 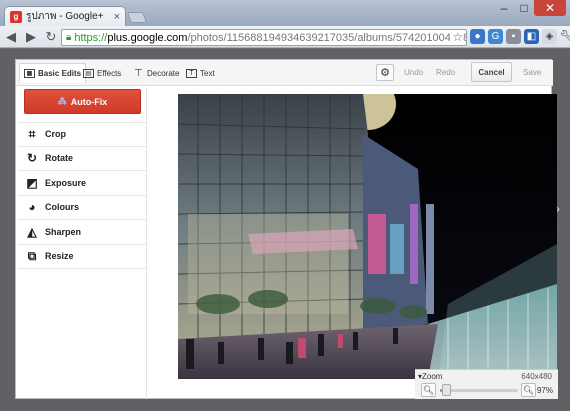 What do you see at coordinates (55, 134) in the screenshot?
I see `tool-label: Crop` at bounding box center [55, 134].